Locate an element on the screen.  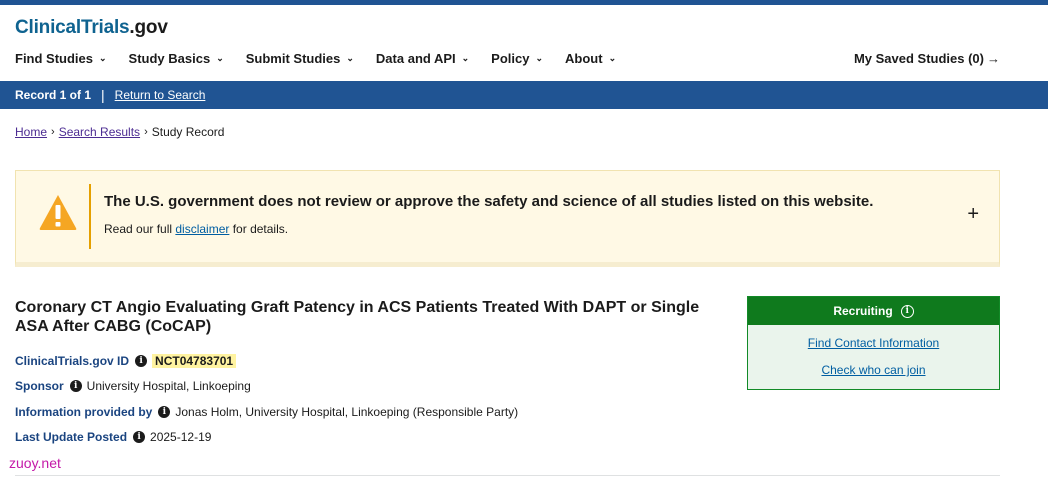
find-contact-link: Find Contact Information is located at coordinates (873, 343).